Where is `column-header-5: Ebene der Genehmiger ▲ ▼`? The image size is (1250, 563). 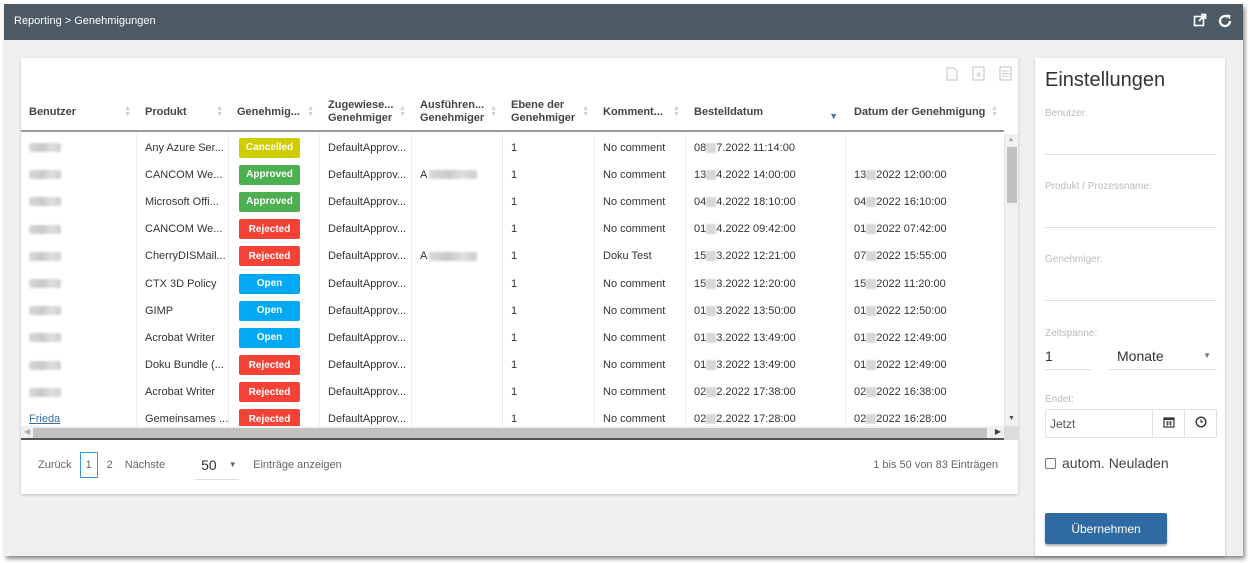
column-header-5: Ebene der Genehmiger ▲ ▼ is located at coordinates (549, 112).